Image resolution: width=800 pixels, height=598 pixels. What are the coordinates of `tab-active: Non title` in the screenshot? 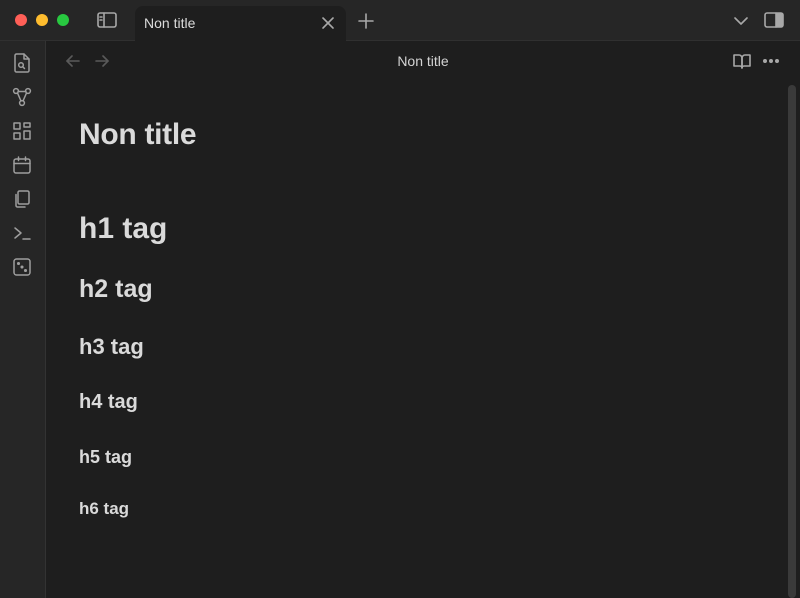 It's located at (240, 23).